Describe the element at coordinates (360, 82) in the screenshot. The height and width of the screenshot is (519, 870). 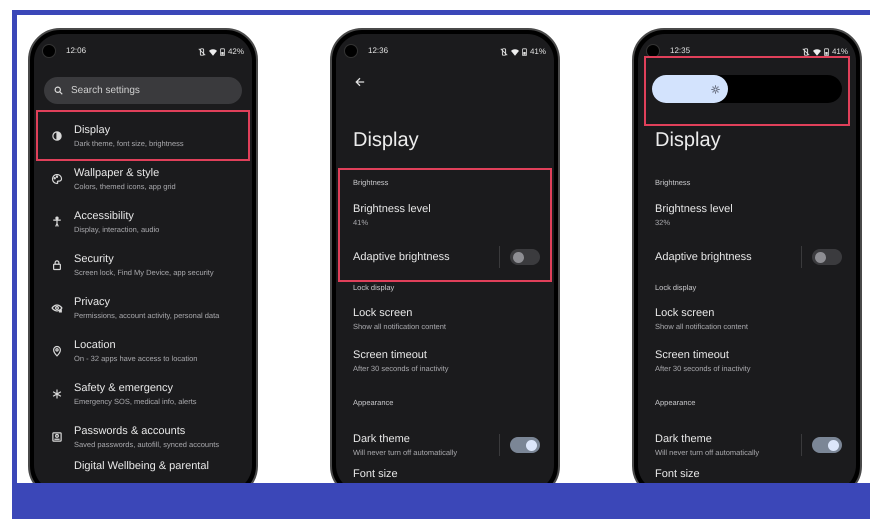
I see `back-arrow-icon` at that location.